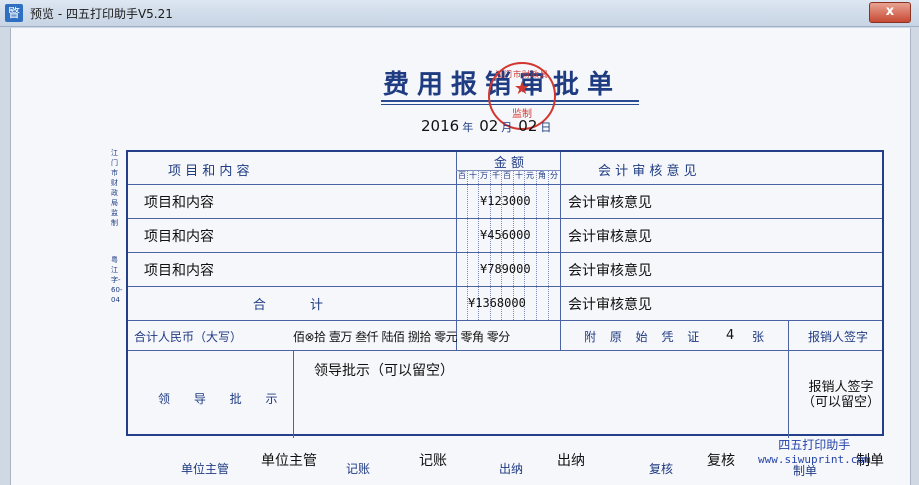 The height and width of the screenshot is (485, 919). What do you see at coordinates (571, 461) in the screenshot?
I see `cashier-value: 出纳` at bounding box center [571, 461].